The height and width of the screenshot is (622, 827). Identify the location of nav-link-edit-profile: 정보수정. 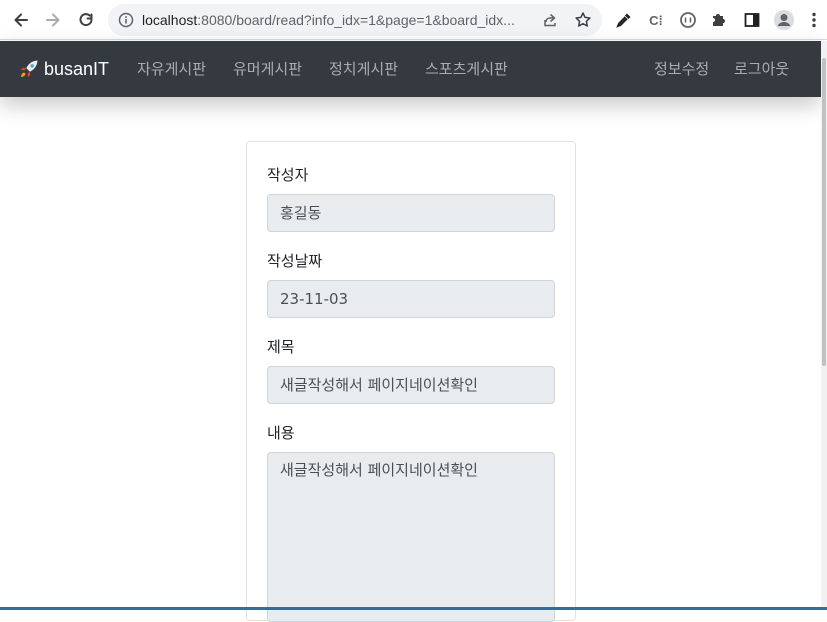
(681, 69).